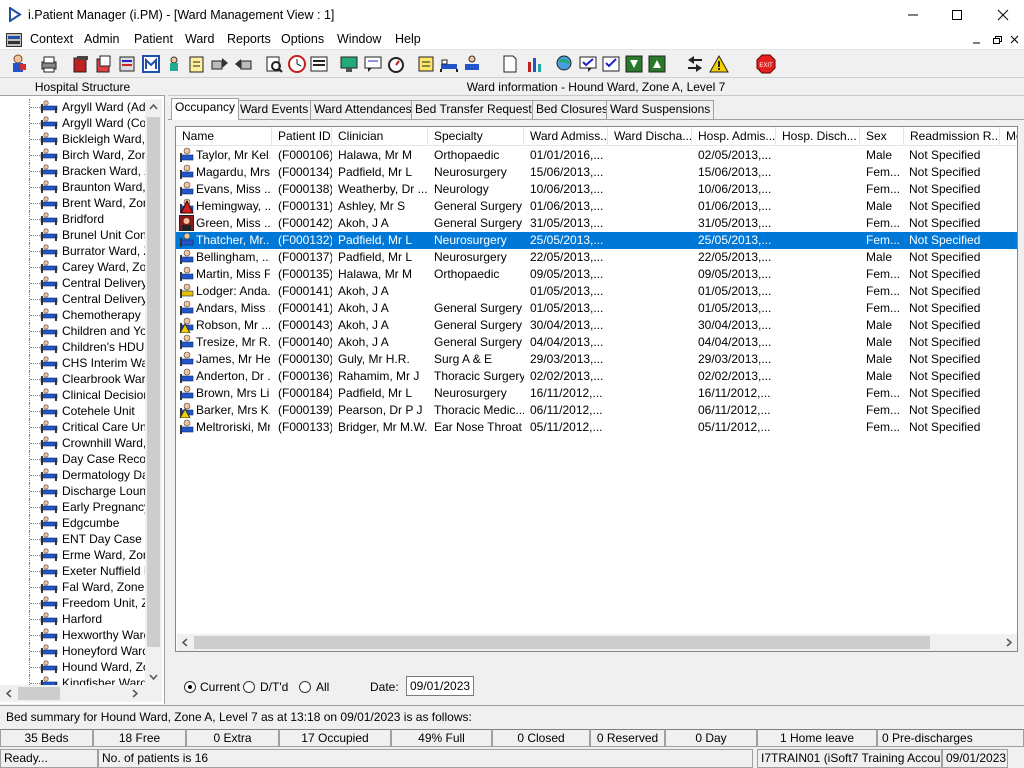  I want to click on notes-icon, so click(197, 64).